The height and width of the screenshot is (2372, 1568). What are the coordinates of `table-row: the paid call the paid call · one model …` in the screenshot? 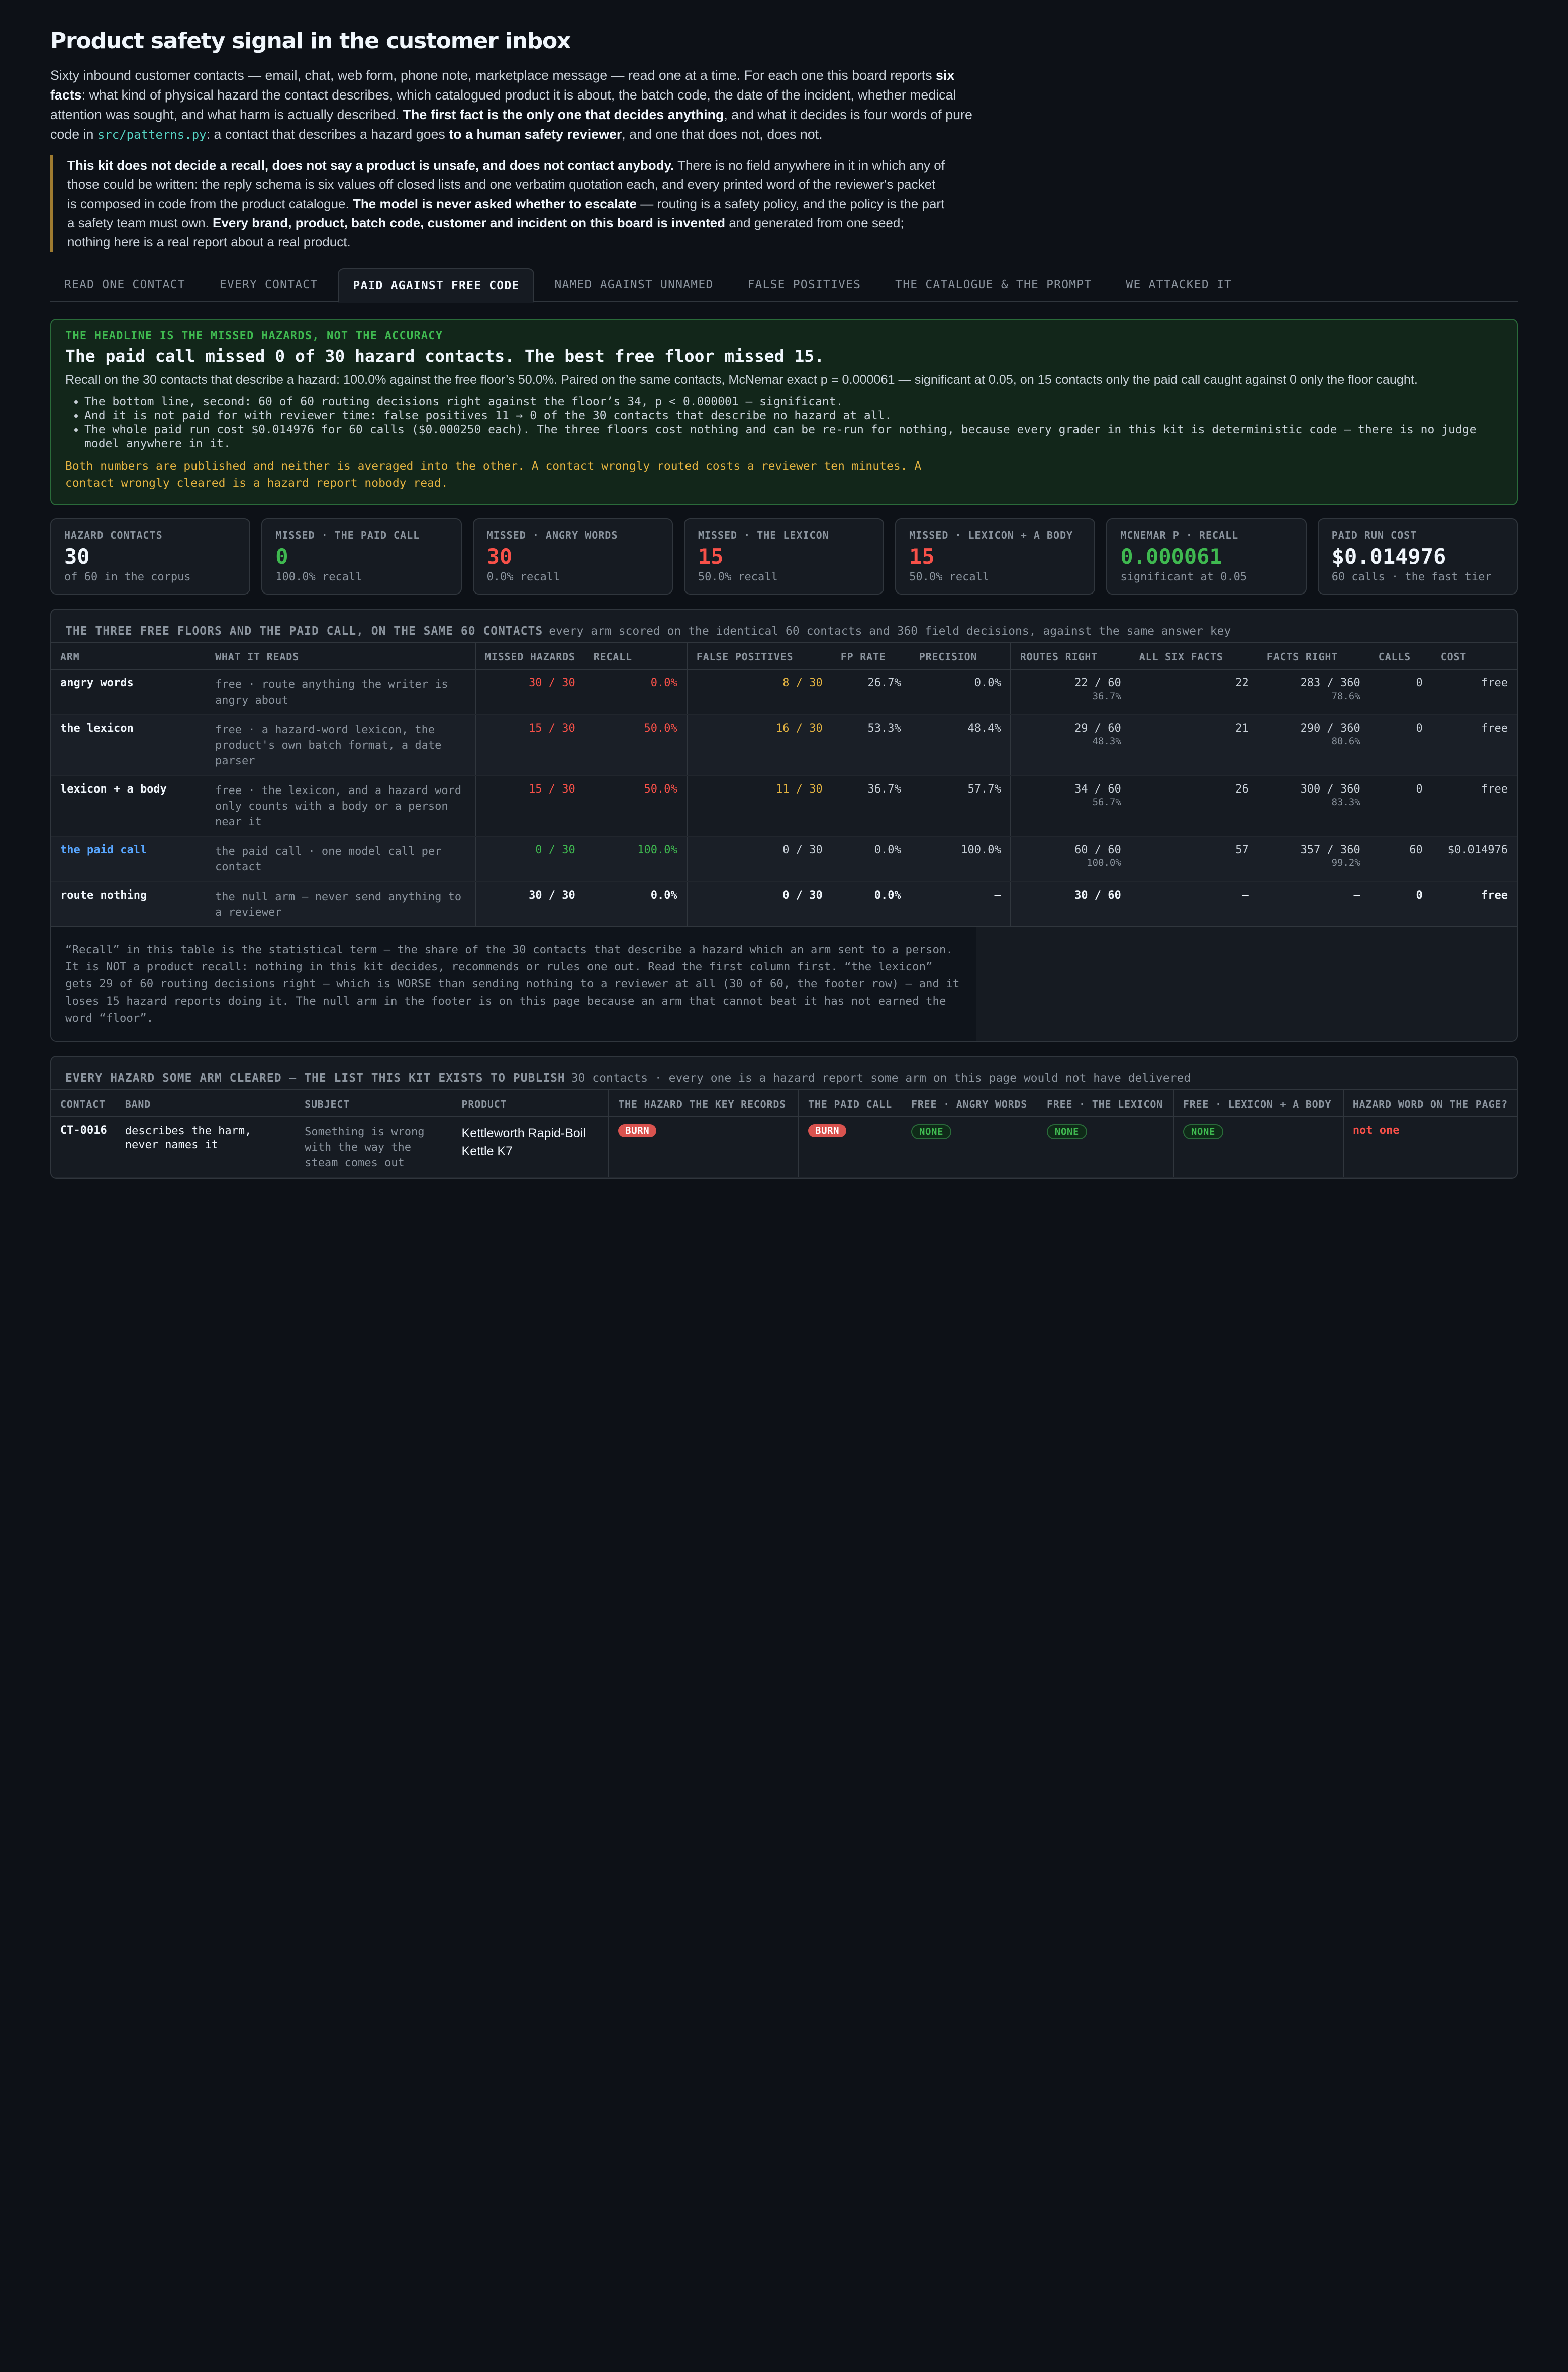 It's located at (784, 859).